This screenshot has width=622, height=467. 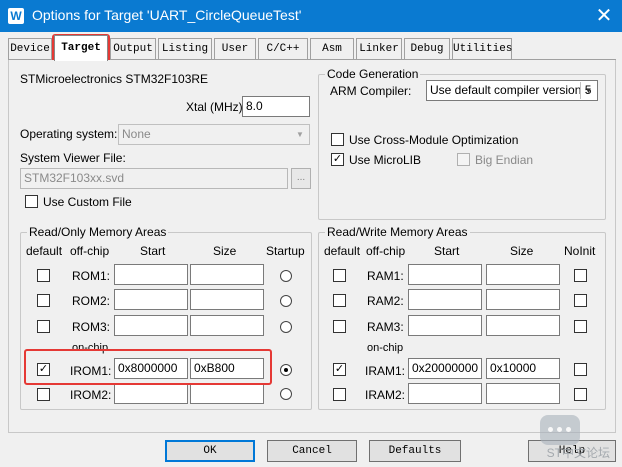 What do you see at coordinates (151, 368) in the screenshot?
I see `irom1-start-input: 0x8000000` at bounding box center [151, 368].